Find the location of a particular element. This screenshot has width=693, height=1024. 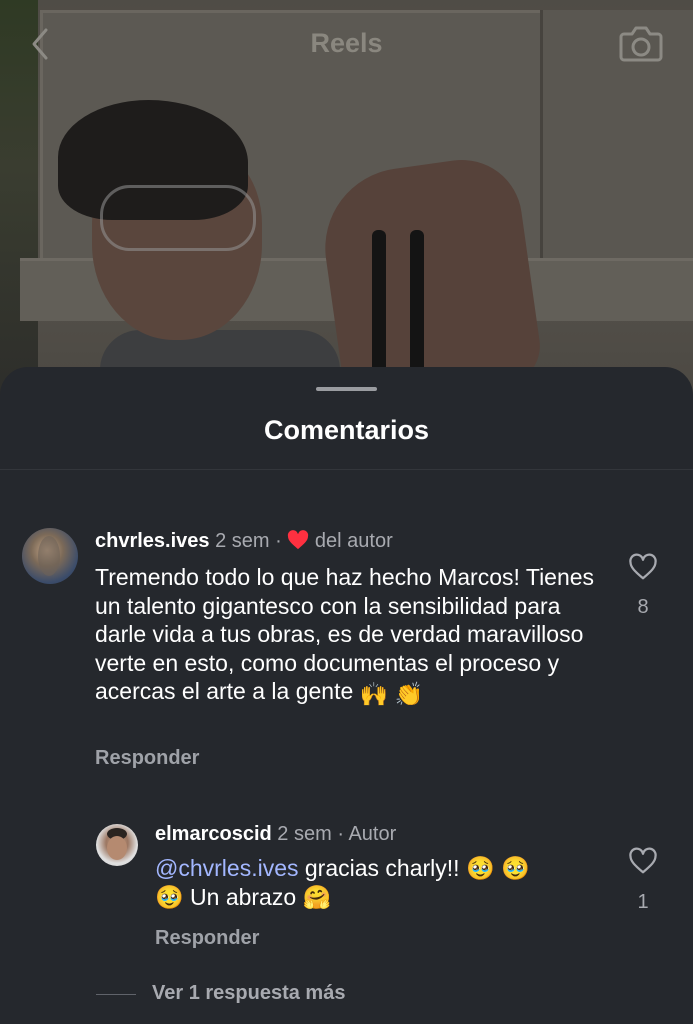

comment-username: chvrles.ives is located at coordinates (152, 541).